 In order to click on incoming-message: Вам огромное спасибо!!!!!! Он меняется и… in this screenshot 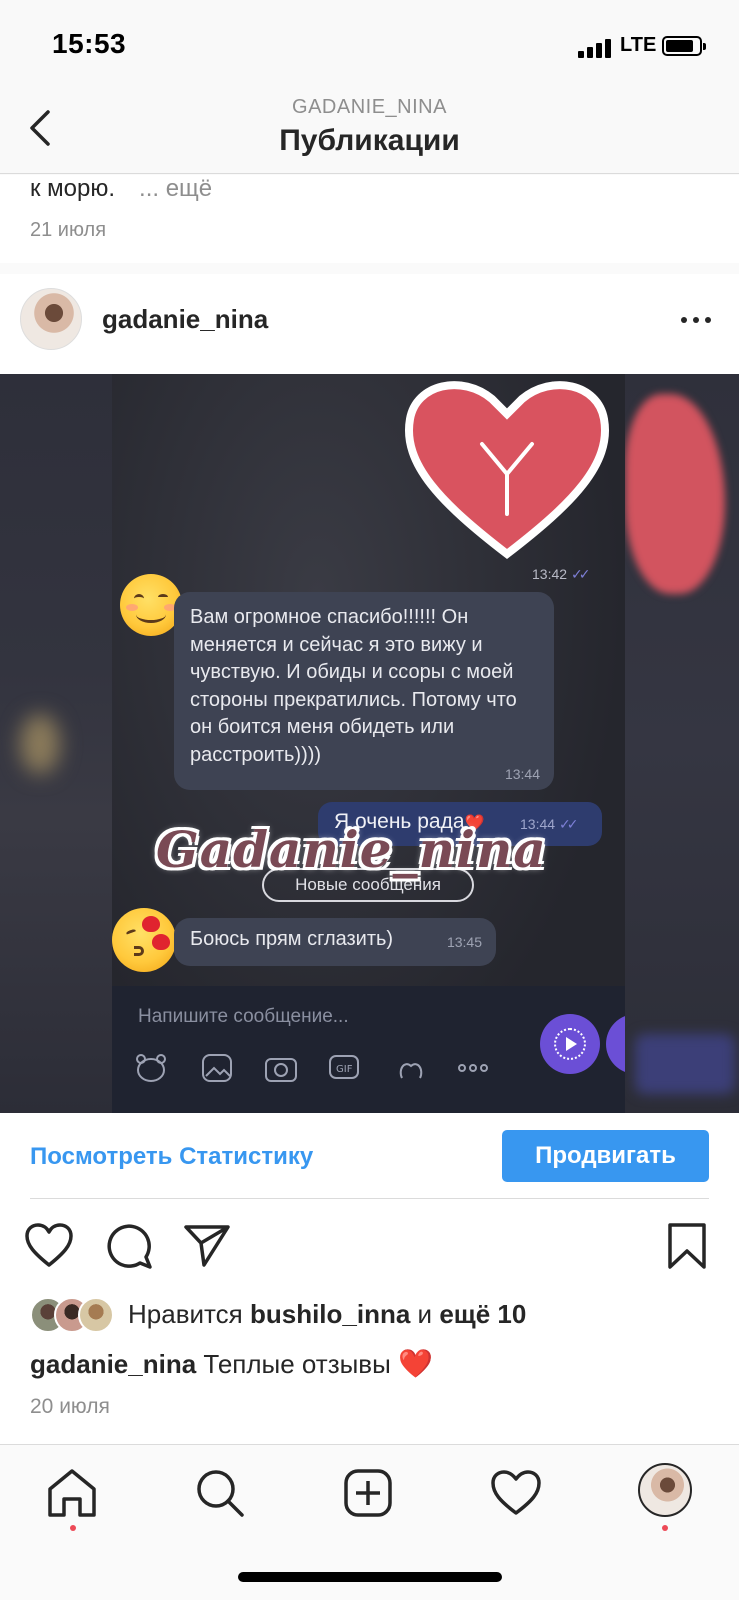, I will do `click(364, 691)`.